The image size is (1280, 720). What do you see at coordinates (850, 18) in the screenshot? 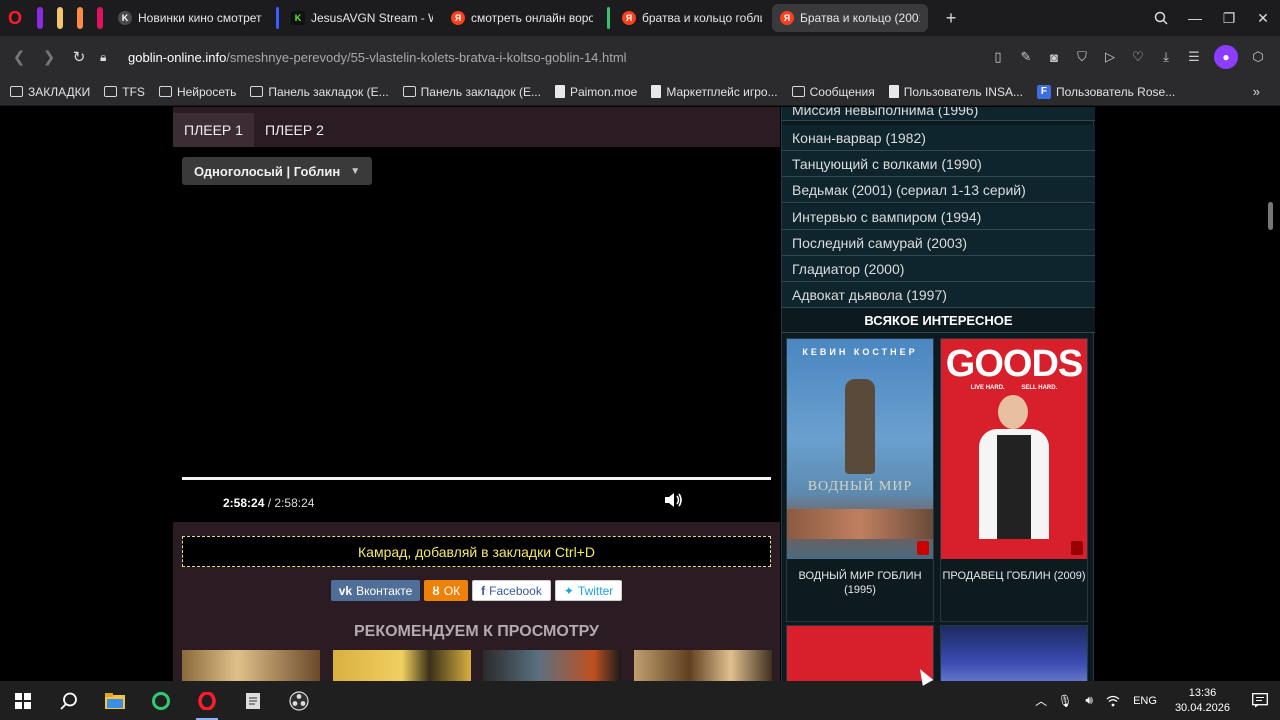
I see `tab-bratva-i-koltso-active: Я Братва и кольцо (2001) Г` at bounding box center [850, 18].